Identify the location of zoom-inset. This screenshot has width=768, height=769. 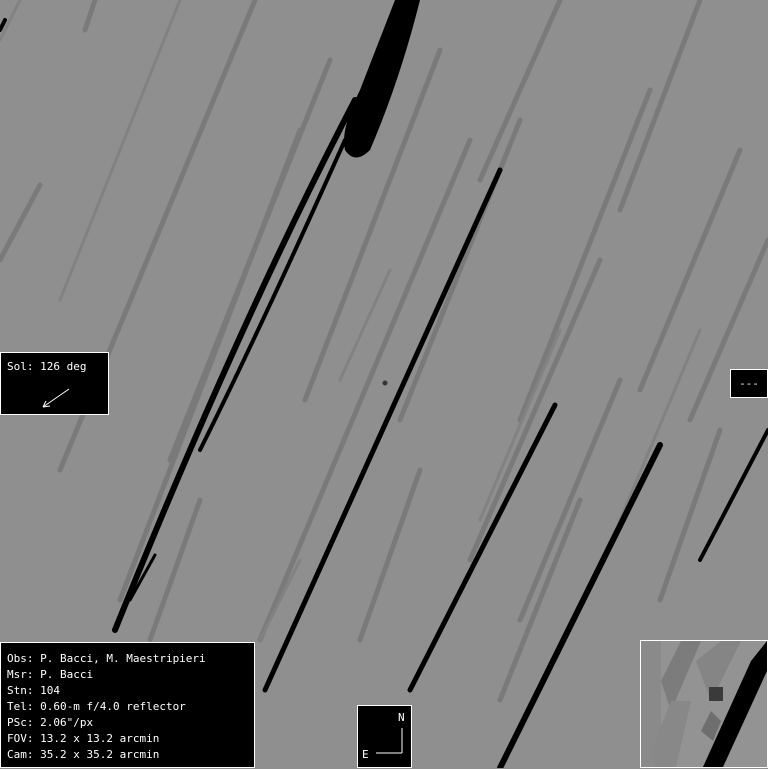
(704, 704).